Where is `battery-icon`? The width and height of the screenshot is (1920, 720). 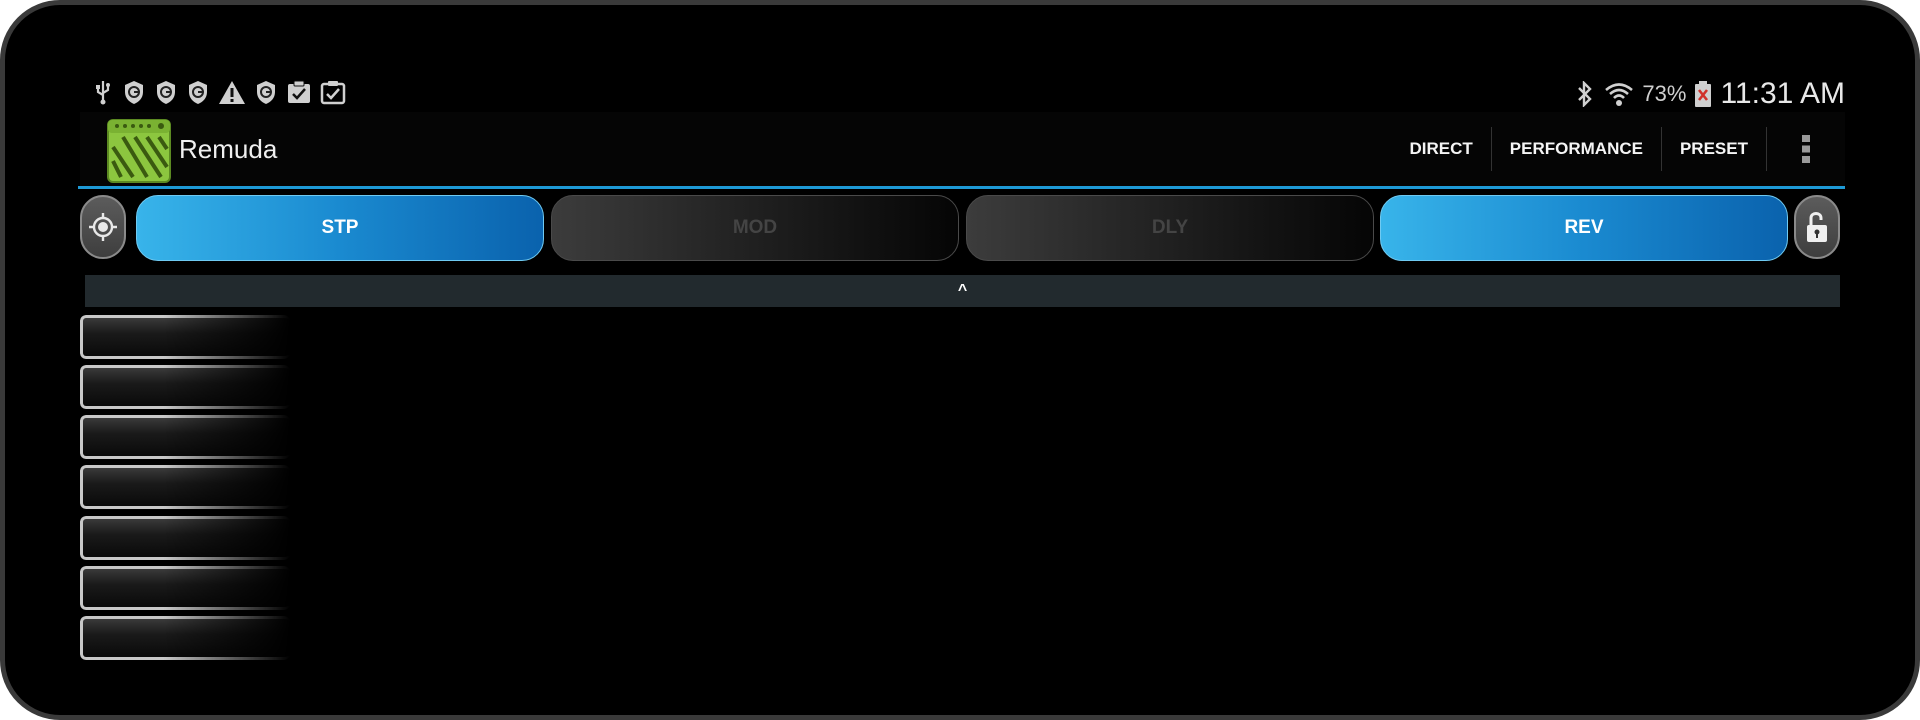
battery-icon is located at coordinates (1703, 93).